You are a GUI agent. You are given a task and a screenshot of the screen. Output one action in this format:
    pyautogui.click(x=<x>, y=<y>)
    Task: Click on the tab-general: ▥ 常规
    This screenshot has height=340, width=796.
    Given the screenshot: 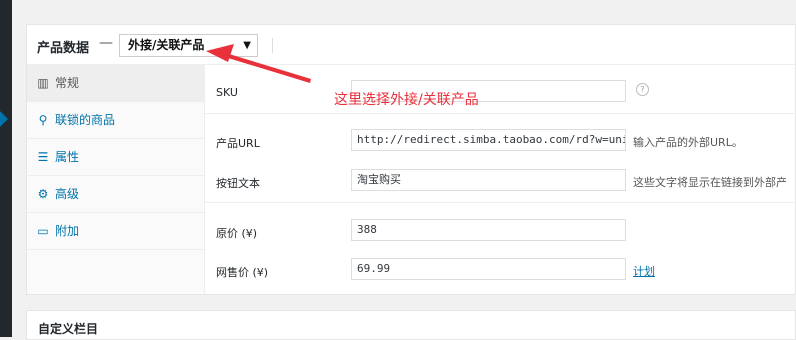 What is the action you would take?
    pyautogui.click(x=115, y=83)
    